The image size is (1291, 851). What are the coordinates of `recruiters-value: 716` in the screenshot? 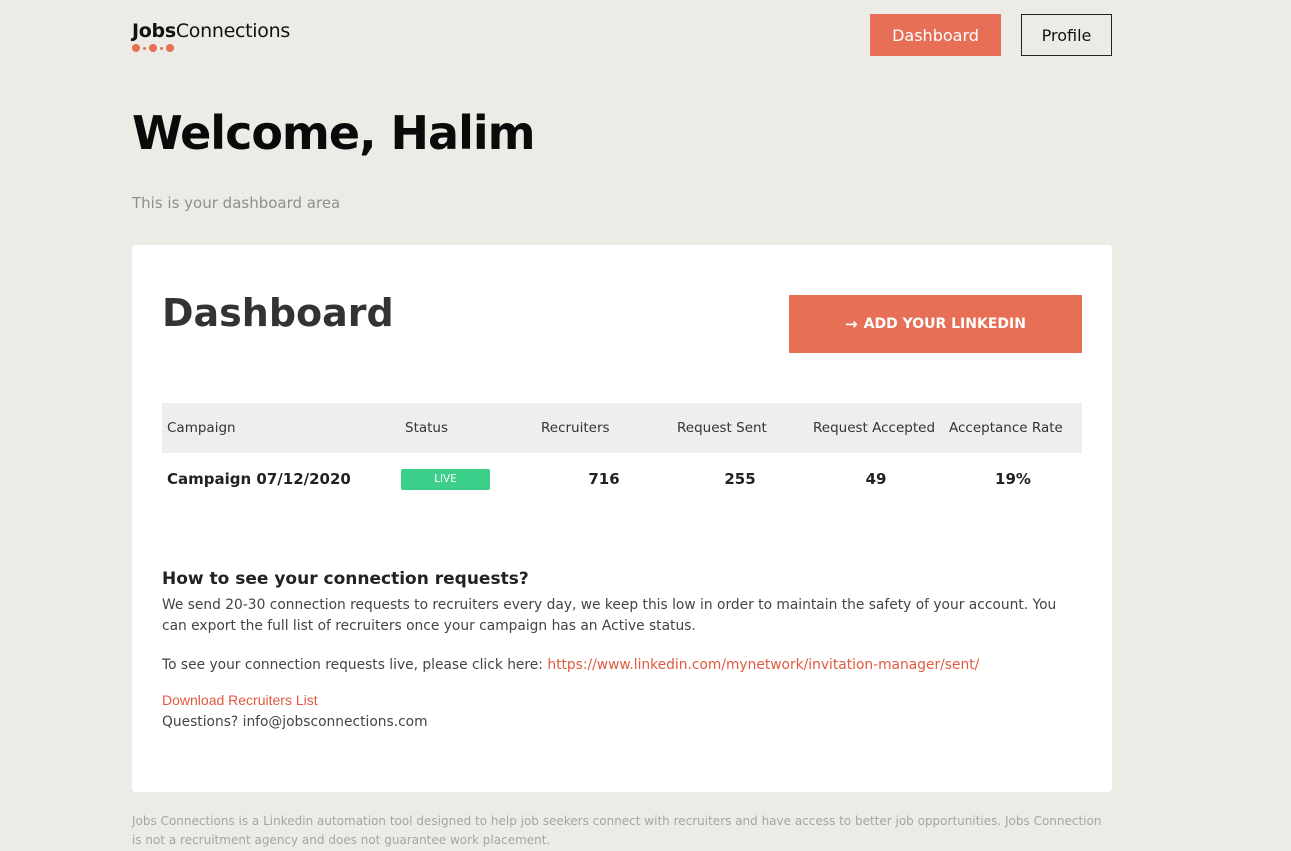 It's located at (604, 479).